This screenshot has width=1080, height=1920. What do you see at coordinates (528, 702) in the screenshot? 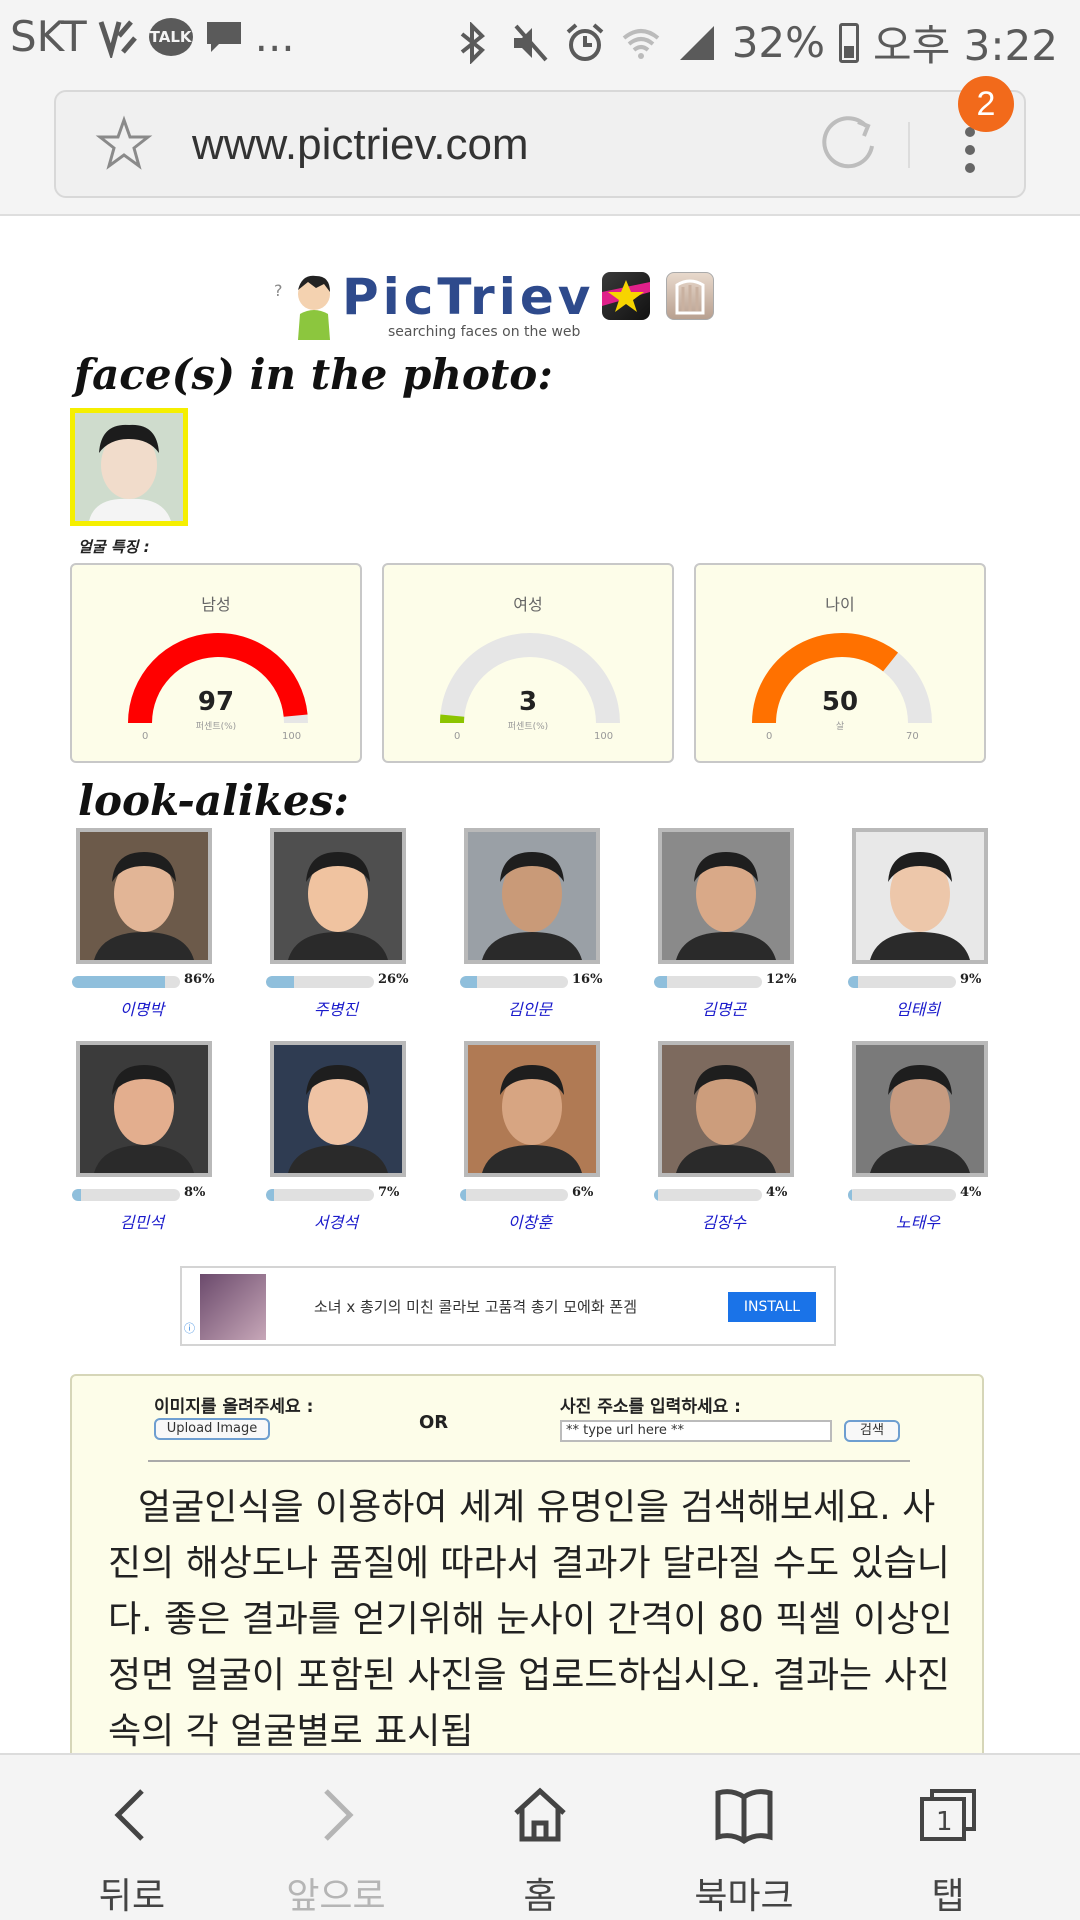
I see `gauge-value: 3` at bounding box center [528, 702].